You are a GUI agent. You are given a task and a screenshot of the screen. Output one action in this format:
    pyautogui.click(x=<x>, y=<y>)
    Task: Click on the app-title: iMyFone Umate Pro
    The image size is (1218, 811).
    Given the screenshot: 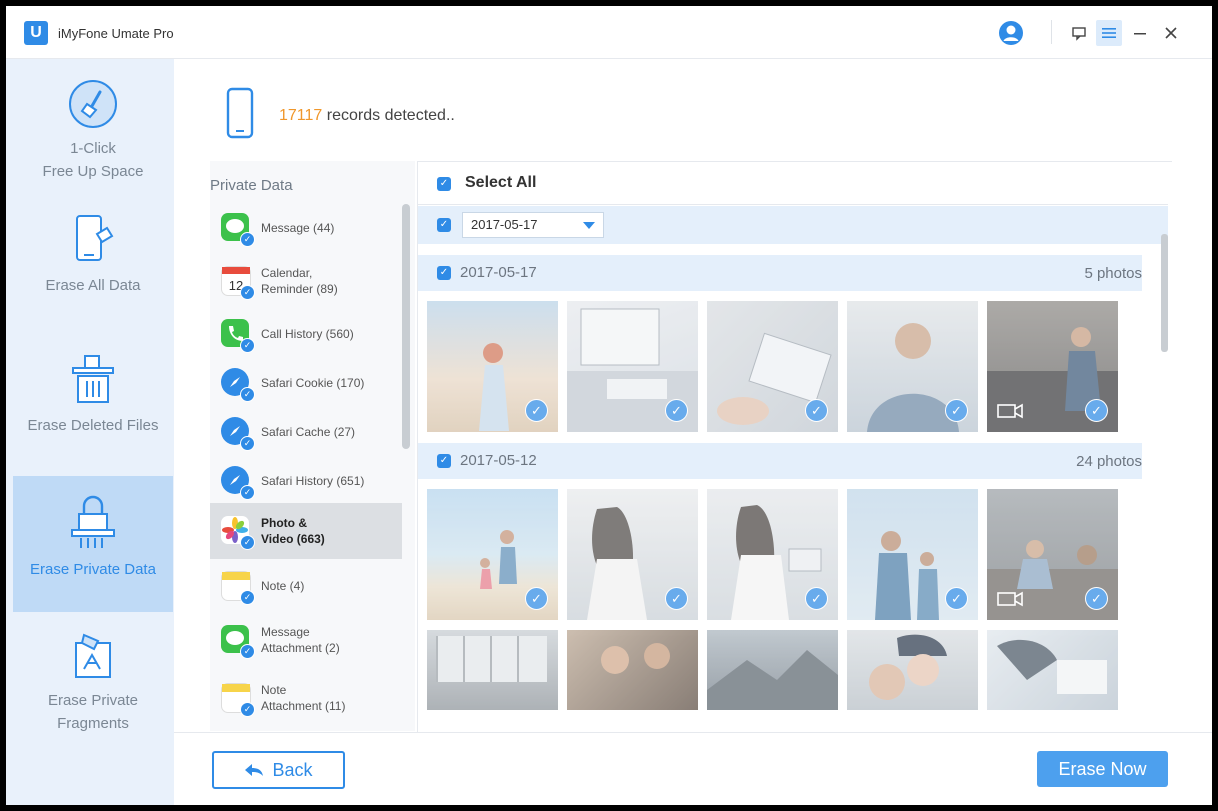 What is the action you would take?
    pyautogui.click(x=116, y=33)
    